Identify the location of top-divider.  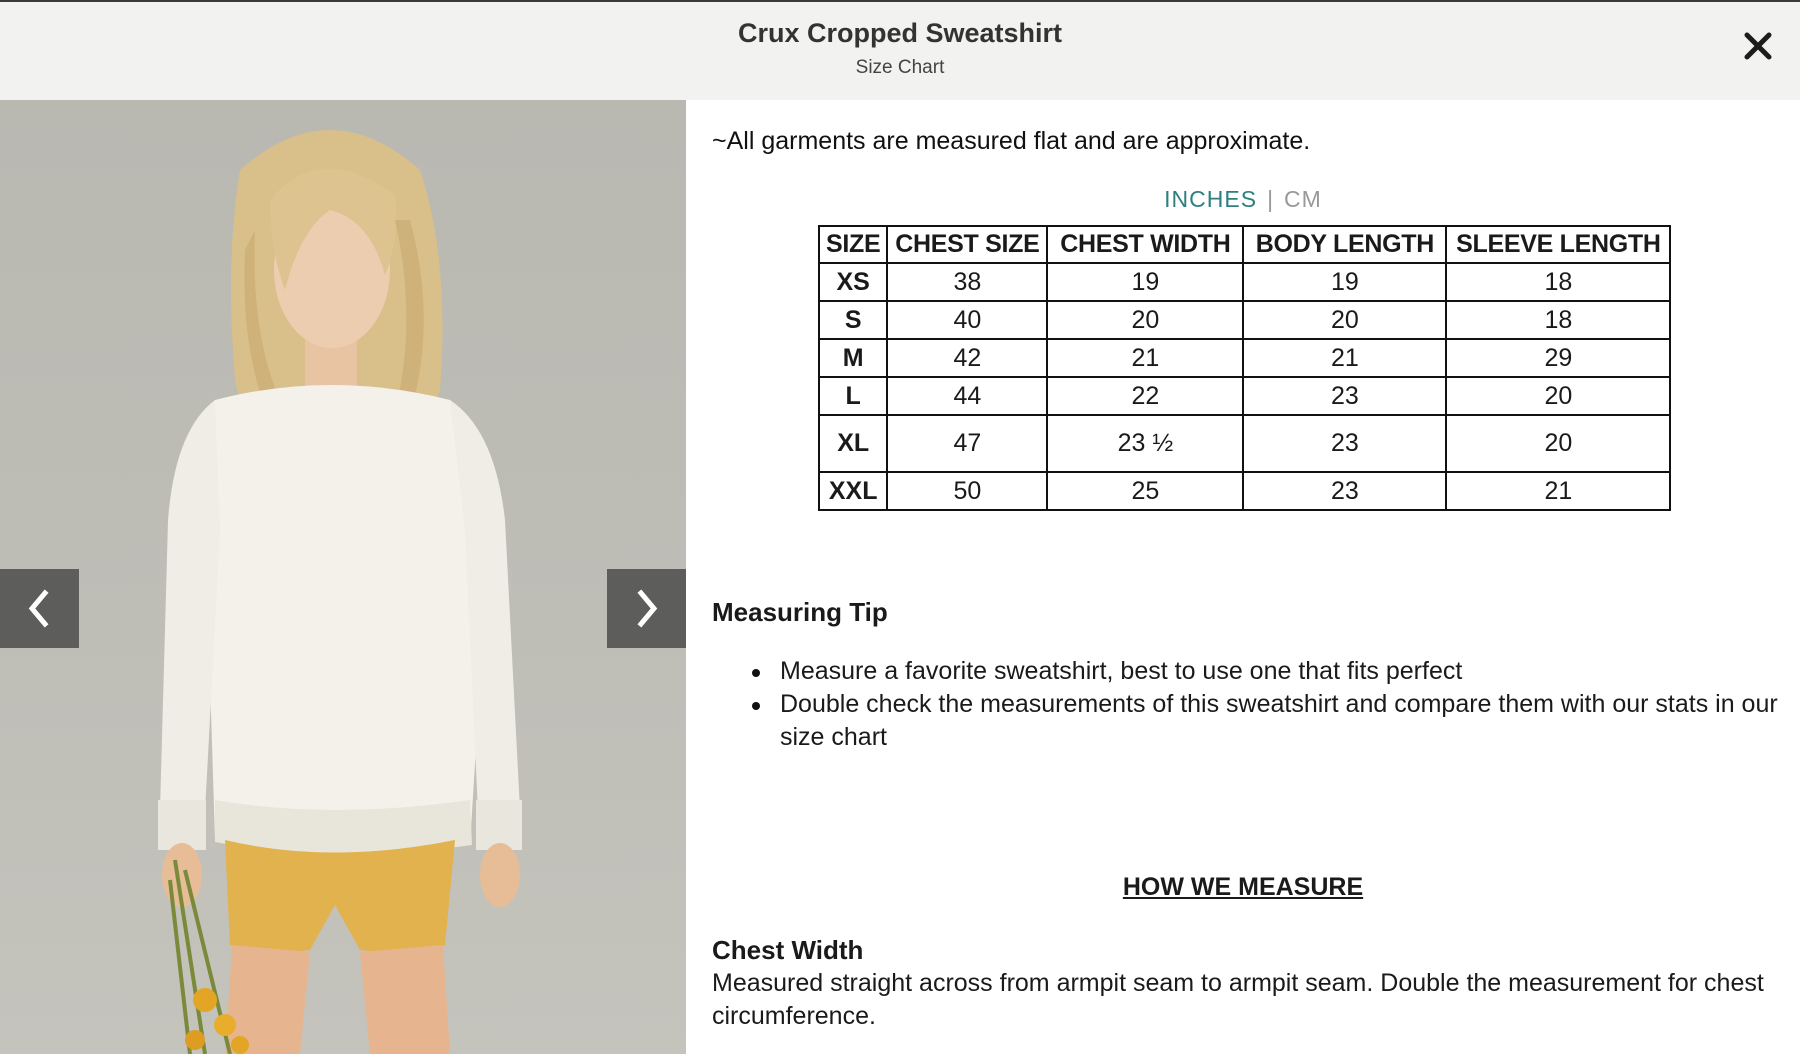
(900, 1).